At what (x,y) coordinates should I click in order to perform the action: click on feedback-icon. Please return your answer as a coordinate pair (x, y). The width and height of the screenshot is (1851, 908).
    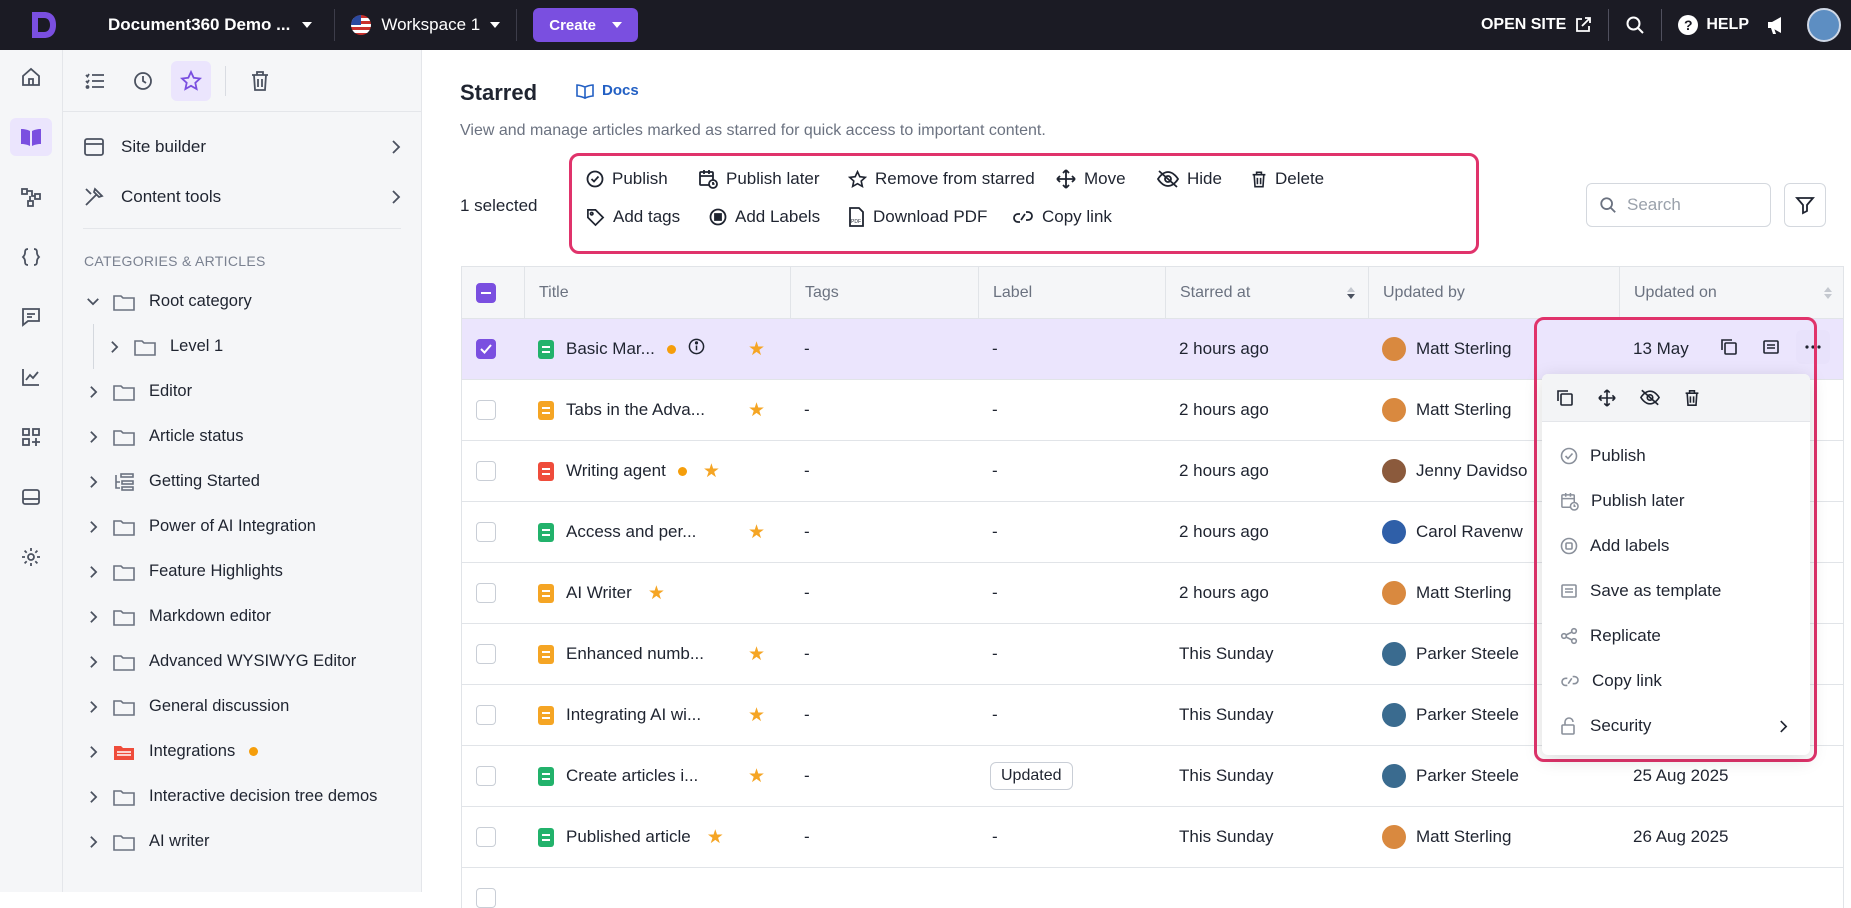
    Looking at the image, I should click on (31, 317).